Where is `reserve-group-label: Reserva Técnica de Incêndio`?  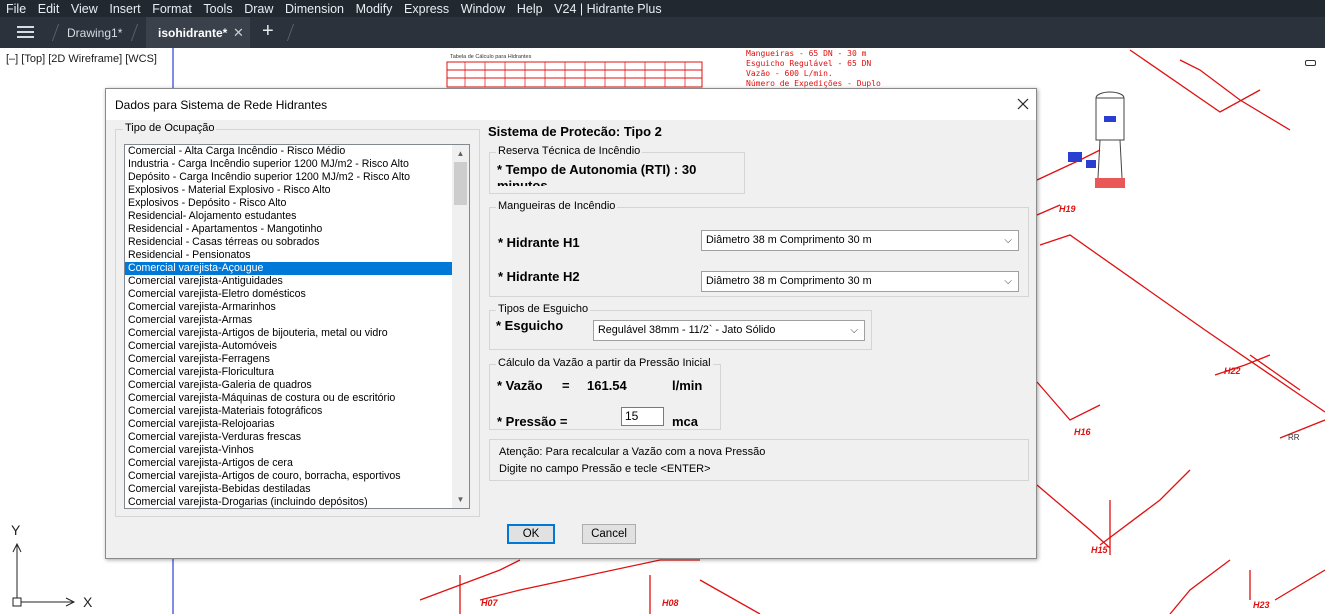
reserve-group-label: Reserva Técnica de Incêndio is located at coordinates (569, 151).